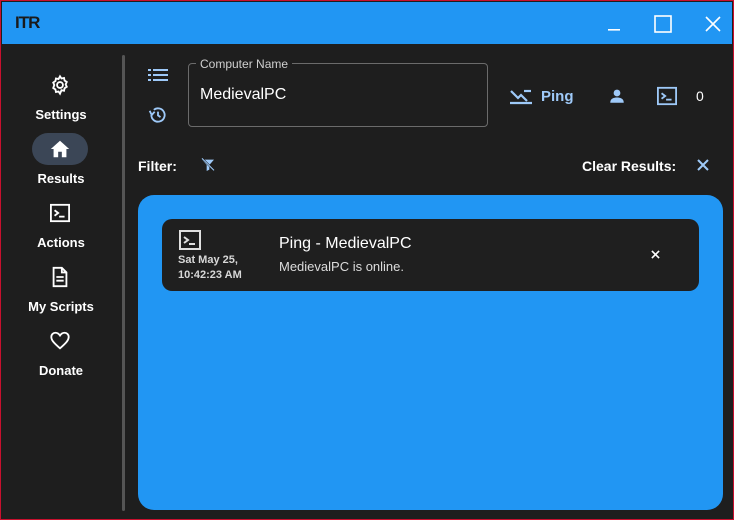 Image resolution: width=734 pixels, height=520 pixels. I want to click on dismiss-result-button, so click(655, 254).